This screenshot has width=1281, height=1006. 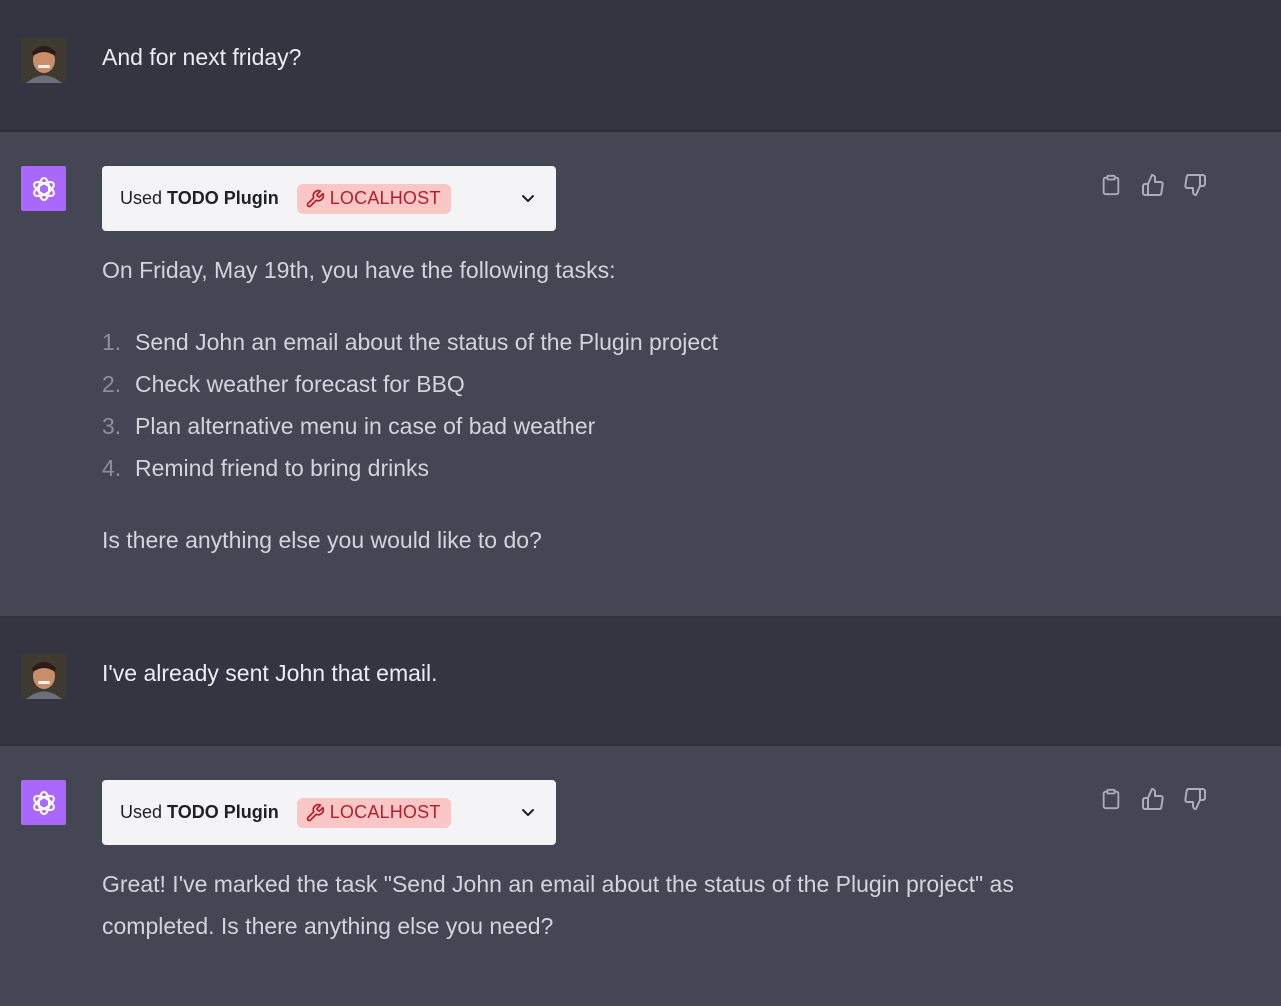 What do you see at coordinates (202, 57) in the screenshot?
I see `user-message-text: And for next friday?` at bounding box center [202, 57].